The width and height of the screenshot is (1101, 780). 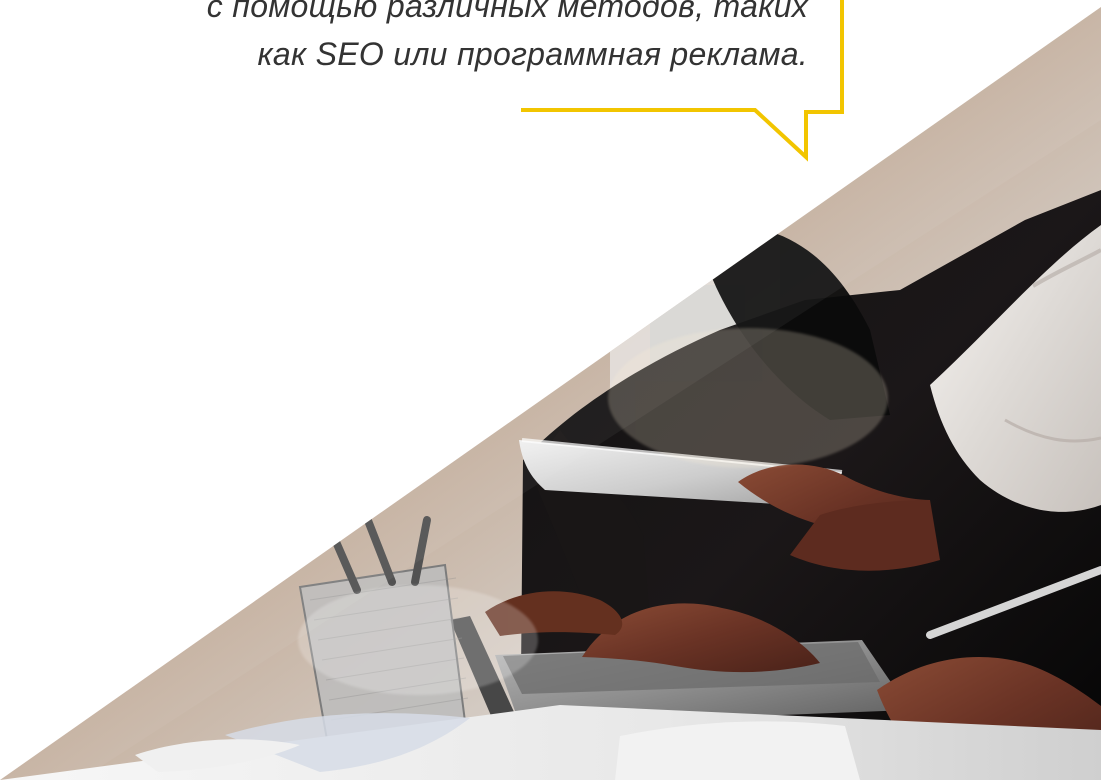 I want to click on quote-line: как SEO или программная реклама., so click(x=532, y=54).